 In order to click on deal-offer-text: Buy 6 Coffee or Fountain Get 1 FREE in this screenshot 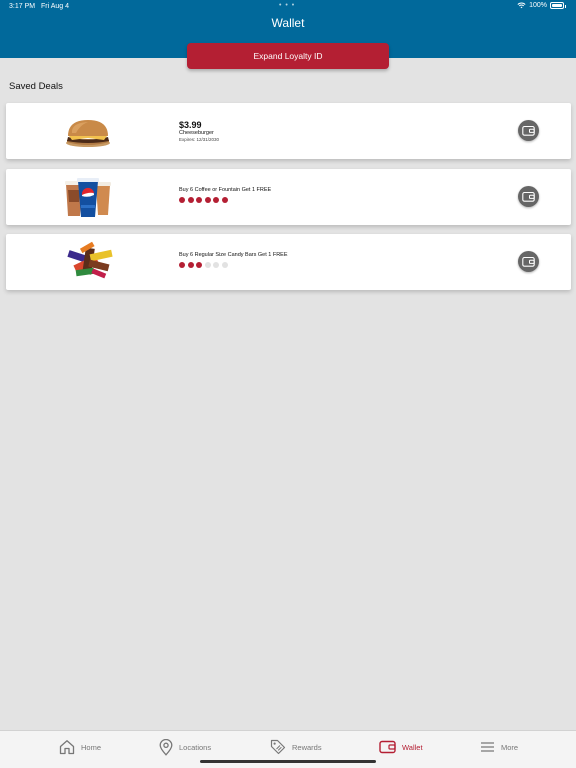, I will do `click(225, 190)`.